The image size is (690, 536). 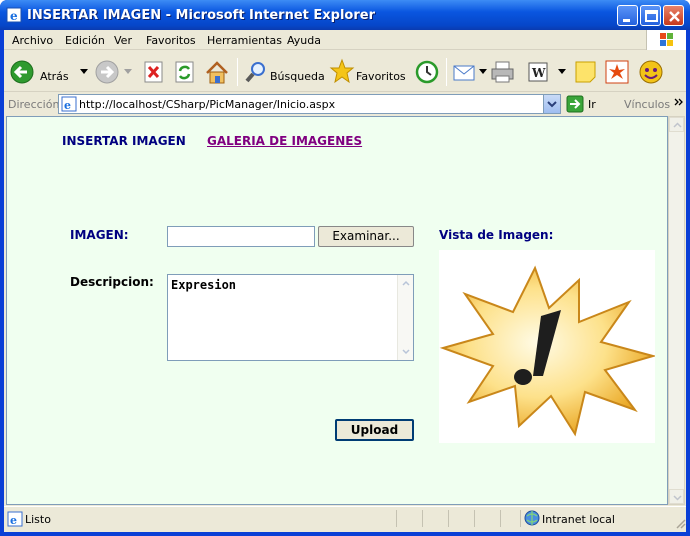 I want to click on search-icon, so click(x=255, y=72).